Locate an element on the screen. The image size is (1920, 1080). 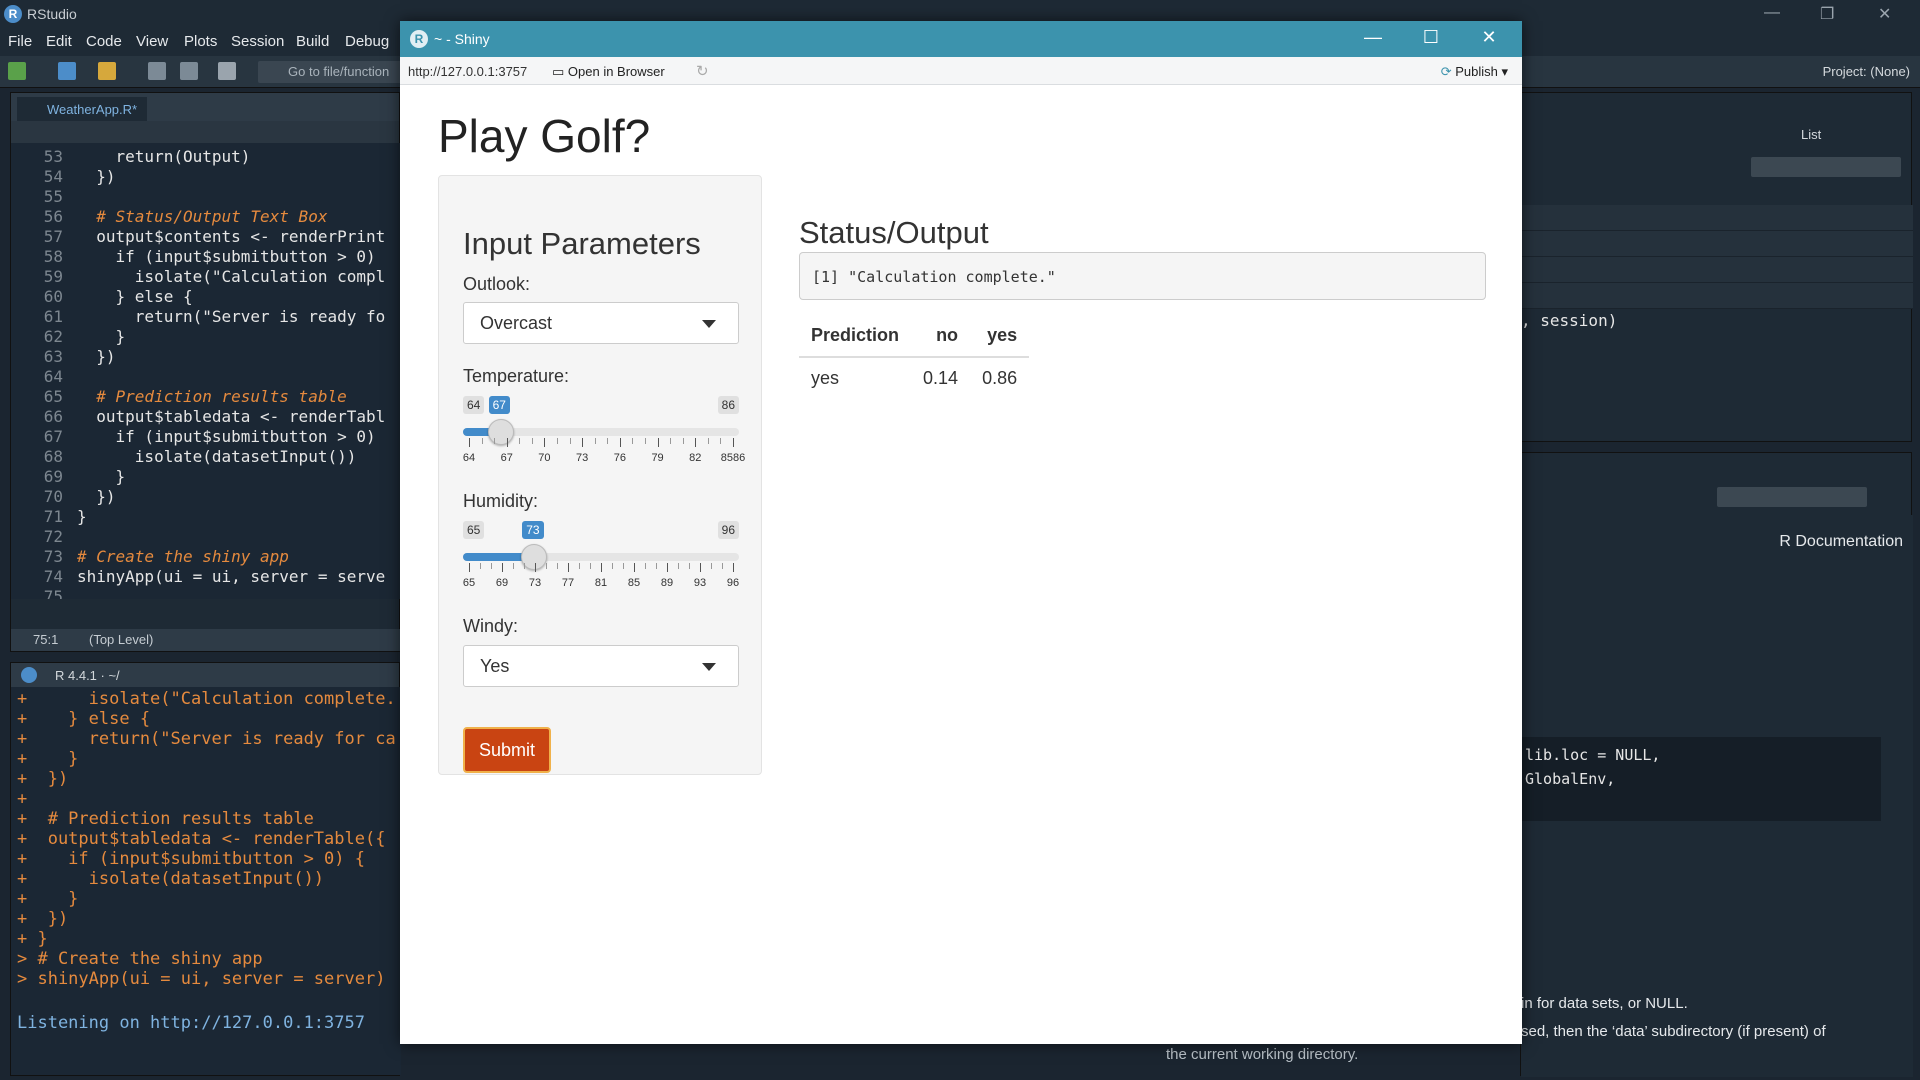
menu-build: Build is located at coordinates (312, 41).